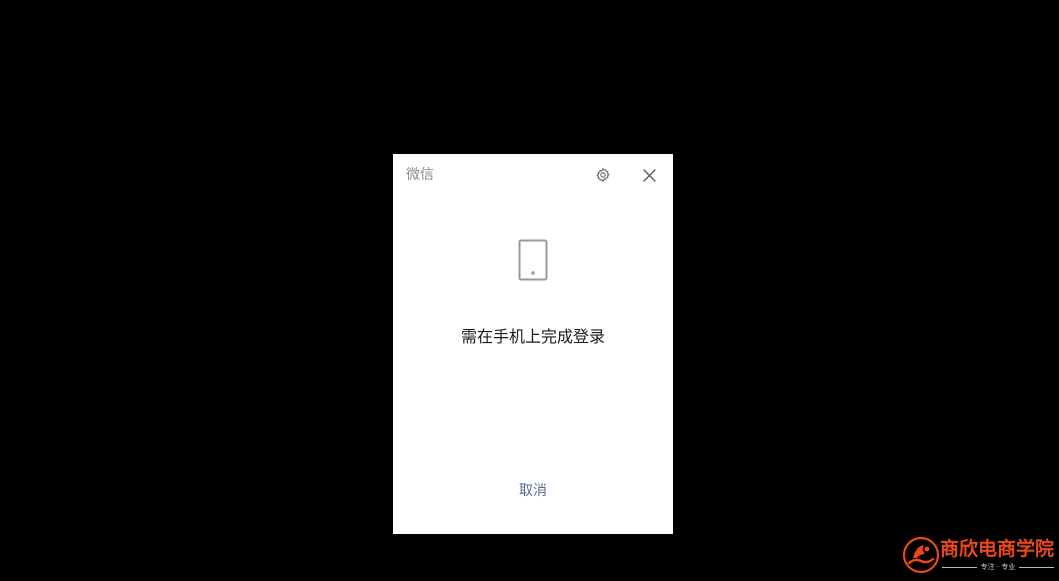 Image resolution: width=1059 pixels, height=581 pixels. Describe the element at coordinates (959, 567) in the screenshot. I see `tagline-divider-left` at that location.